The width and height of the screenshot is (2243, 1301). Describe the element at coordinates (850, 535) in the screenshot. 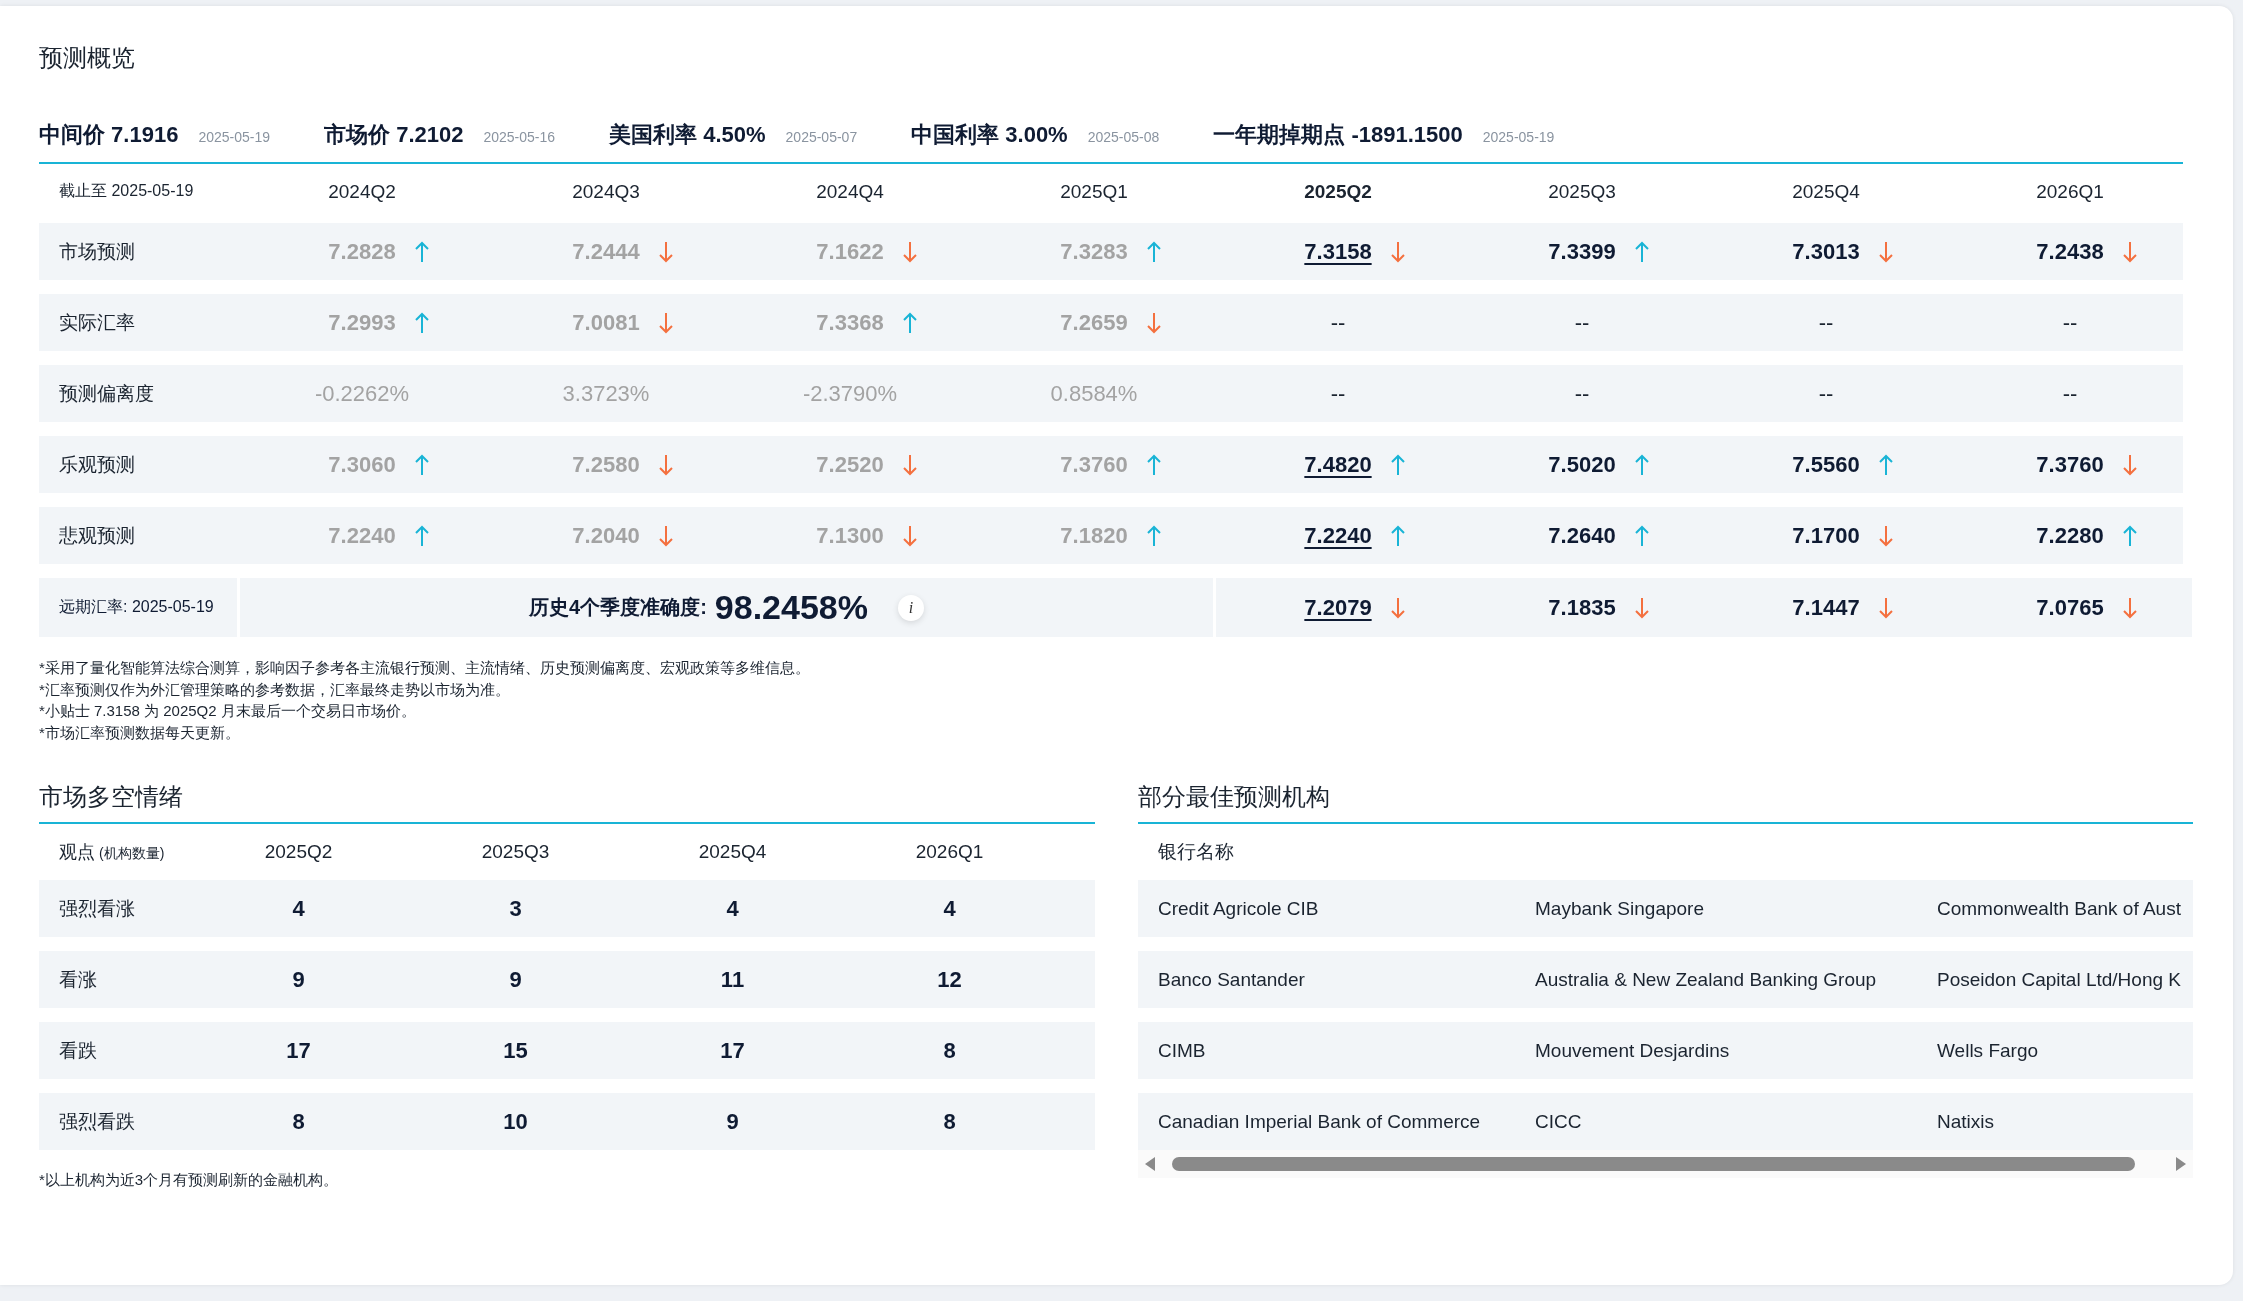

I see `forecast-value: 7.1300` at that location.